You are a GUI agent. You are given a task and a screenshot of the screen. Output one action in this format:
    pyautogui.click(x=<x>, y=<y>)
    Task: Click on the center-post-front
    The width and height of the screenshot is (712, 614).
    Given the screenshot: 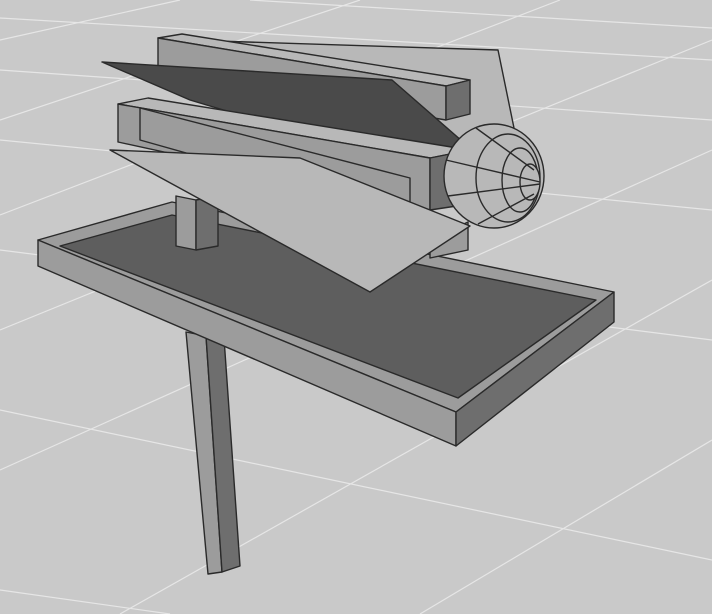 What is the action you would take?
    pyautogui.click(x=186, y=223)
    